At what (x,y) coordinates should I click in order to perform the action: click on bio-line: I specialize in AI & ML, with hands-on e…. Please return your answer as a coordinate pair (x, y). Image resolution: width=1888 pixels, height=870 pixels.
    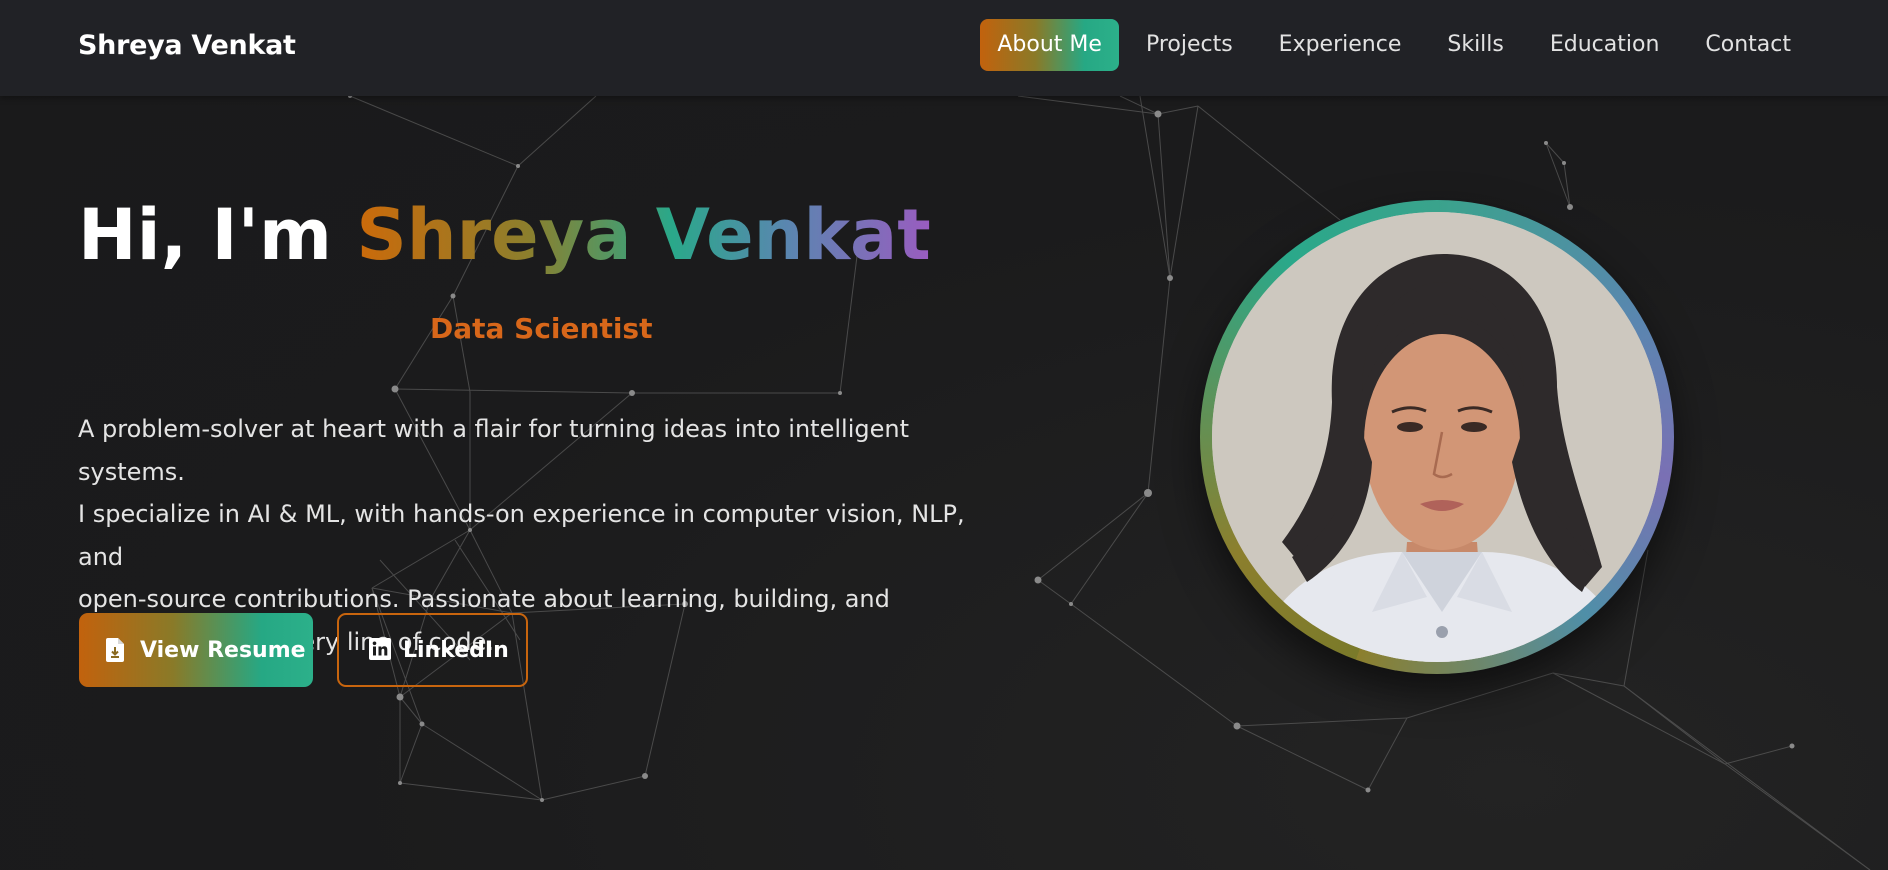
    Looking at the image, I should click on (521, 535).